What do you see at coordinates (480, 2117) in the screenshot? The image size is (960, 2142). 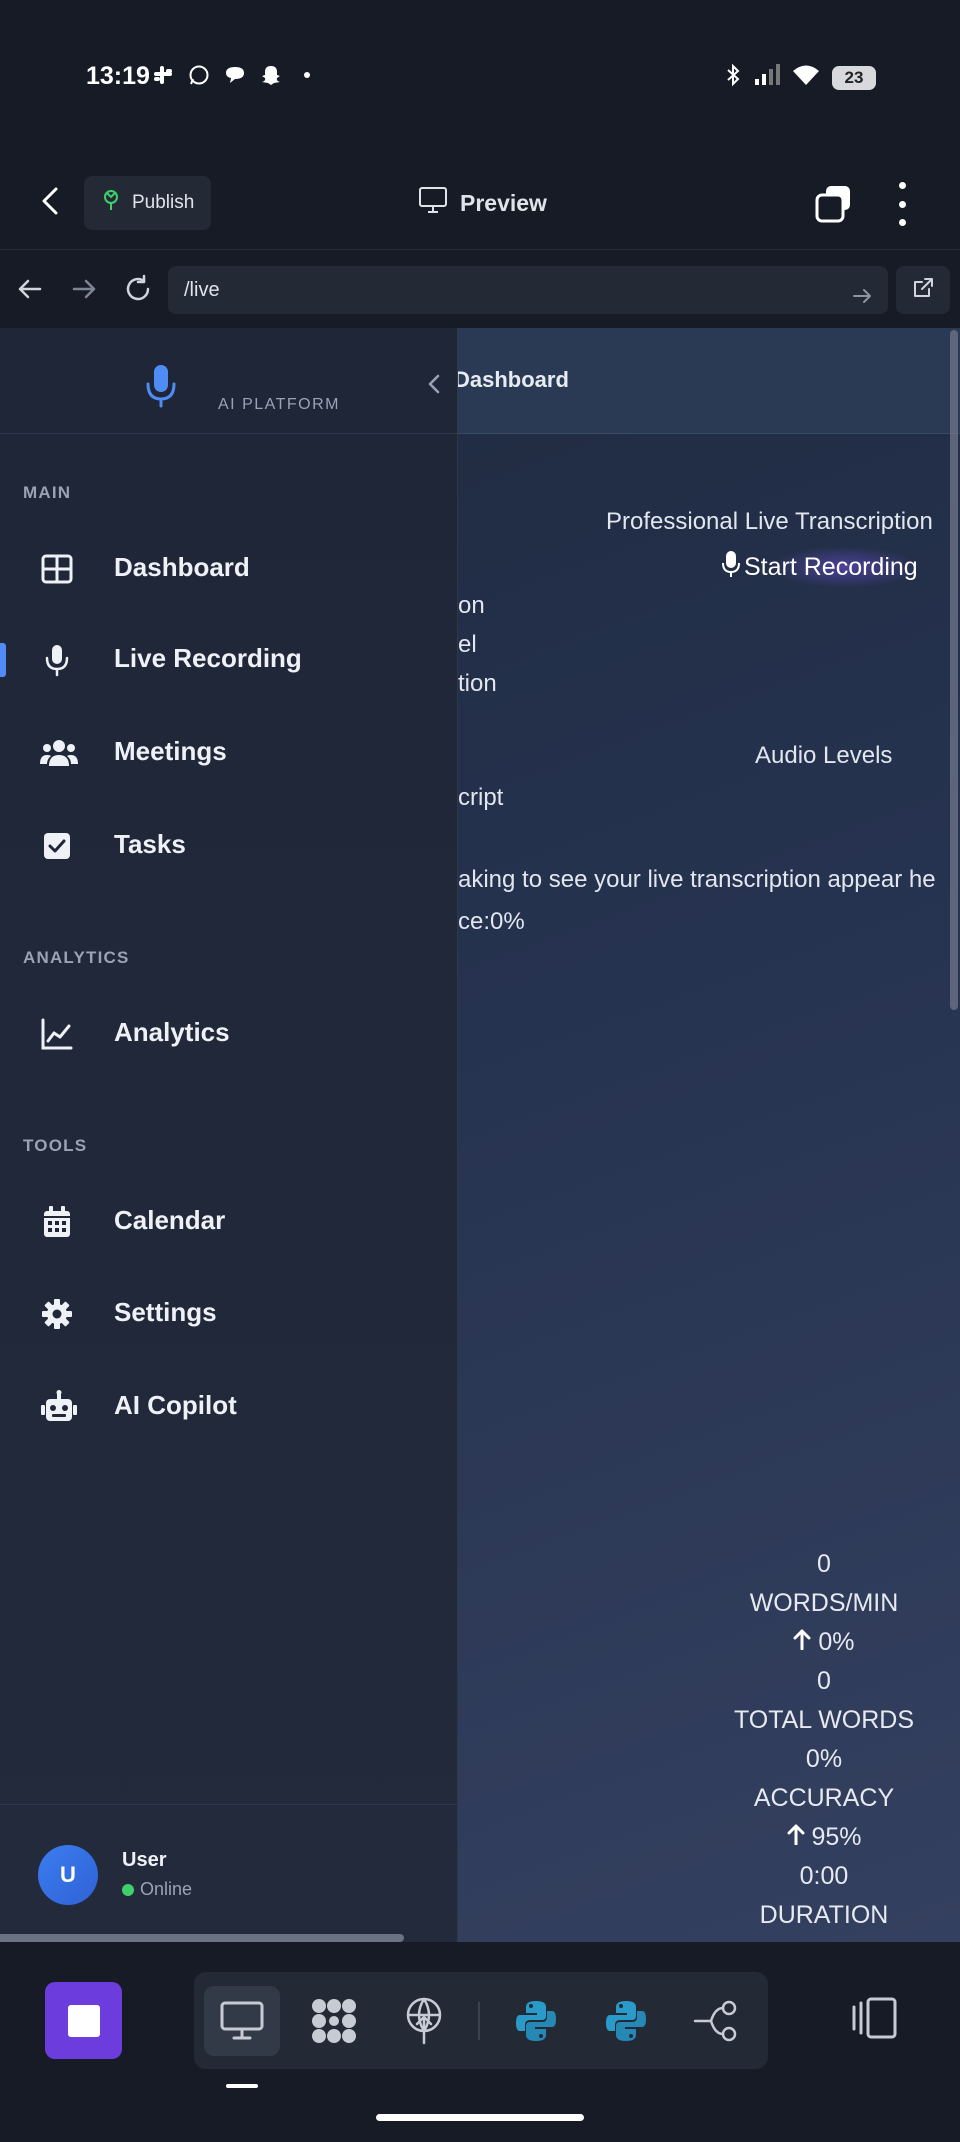 I see `home-indicator` at bounding box center [480, 2117].